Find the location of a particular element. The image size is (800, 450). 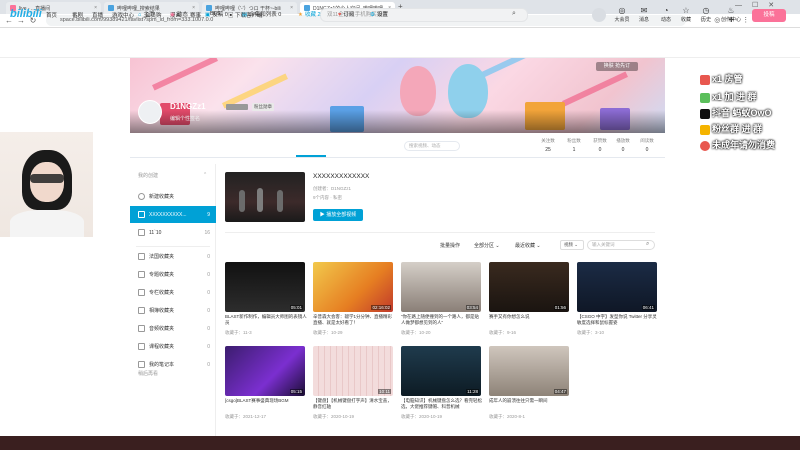

header-history: ◷ 历史 is located at coordinates (706, 14).